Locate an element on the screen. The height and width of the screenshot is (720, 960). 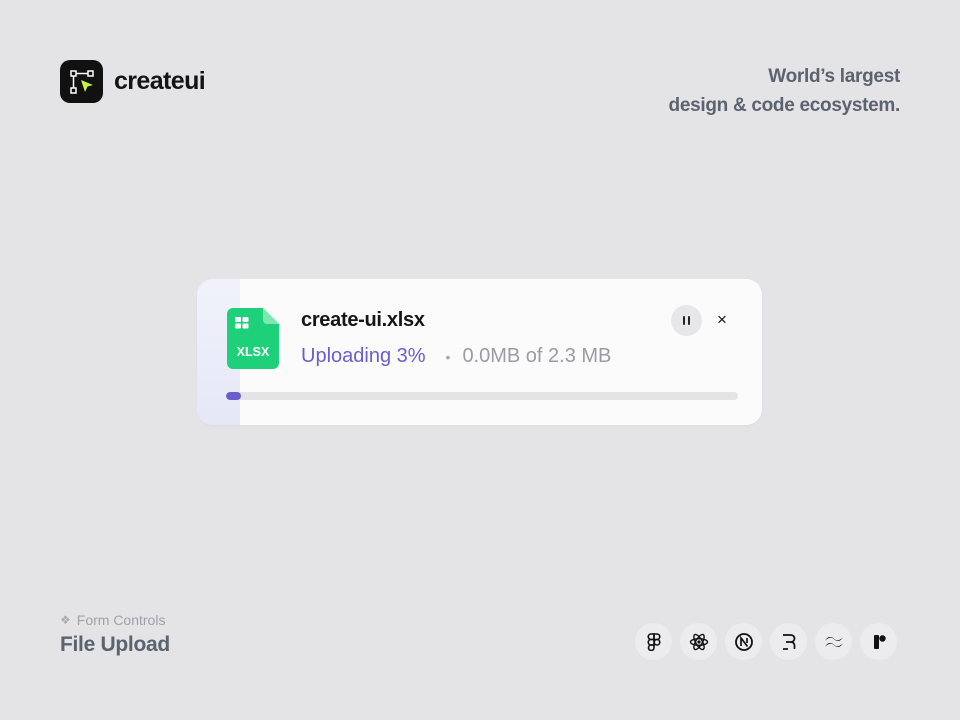
upload-percentage: Uploading 3% is located at coordinates (363, 356).